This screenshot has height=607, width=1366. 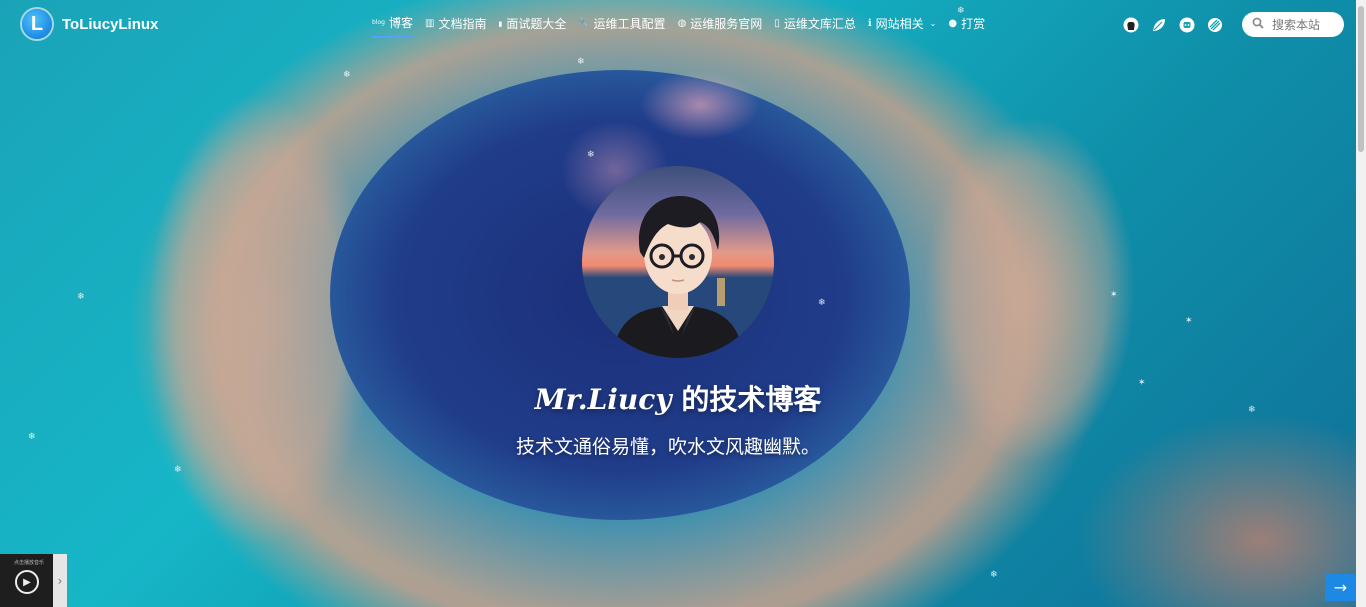 I want to click on search-icon, so click(x=1258, y=25).